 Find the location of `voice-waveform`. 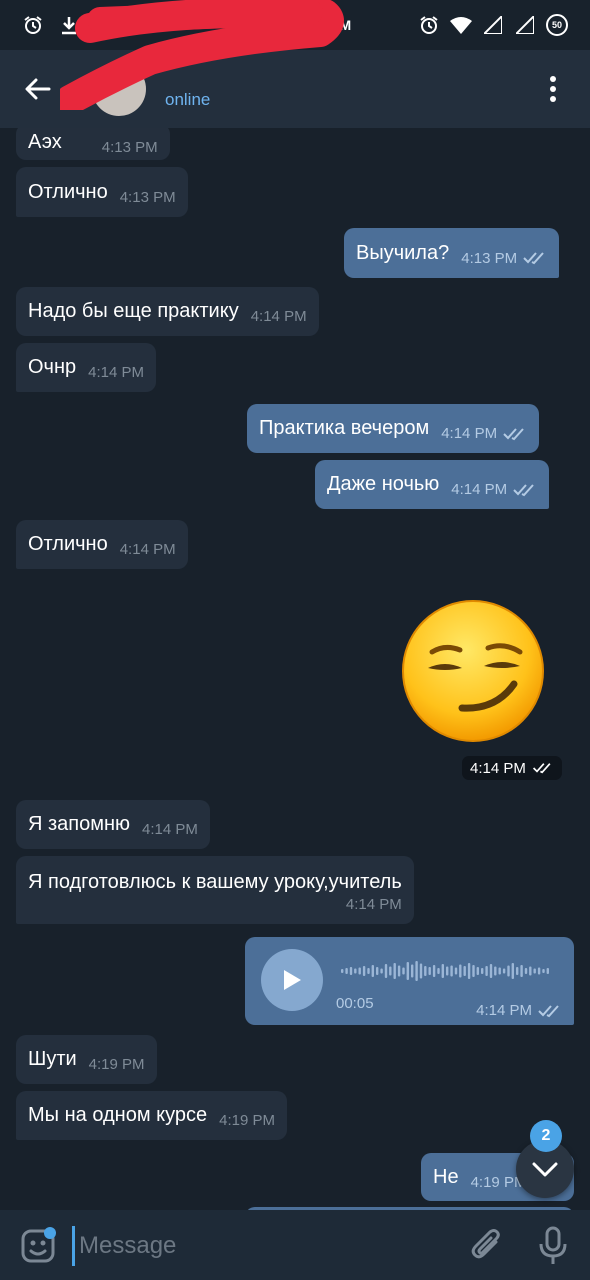

voice-waveform is located at coordinates (446, 971).